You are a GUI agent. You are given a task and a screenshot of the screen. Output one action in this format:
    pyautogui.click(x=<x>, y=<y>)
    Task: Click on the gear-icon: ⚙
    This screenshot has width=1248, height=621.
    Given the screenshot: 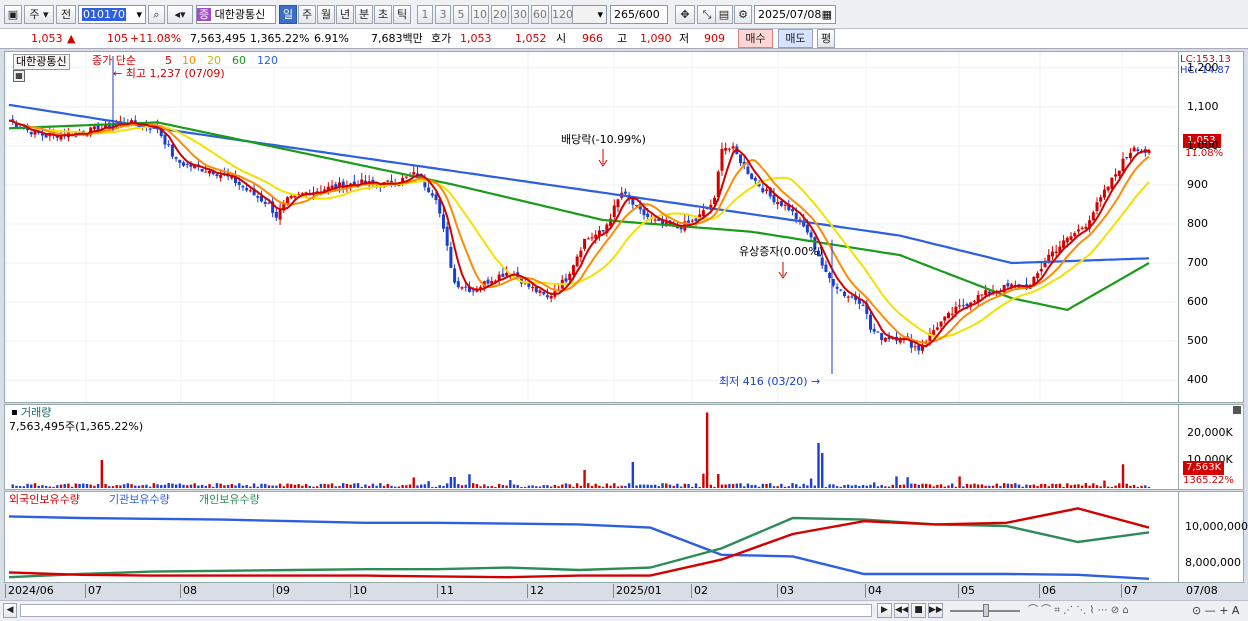 What is the action you would take?
    pyautogui.click(x=743, y=14)
    